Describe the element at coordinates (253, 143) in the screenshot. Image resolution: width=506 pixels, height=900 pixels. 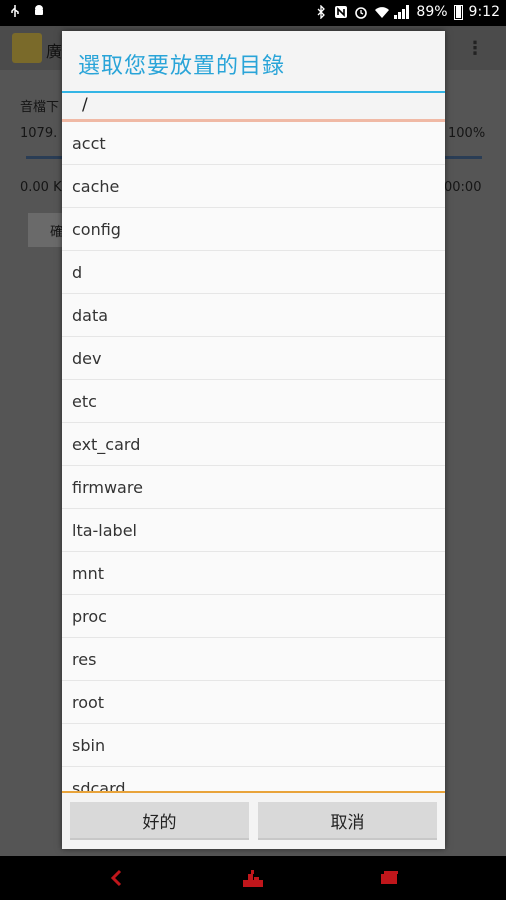
I see `directory-item: acct` at that location.